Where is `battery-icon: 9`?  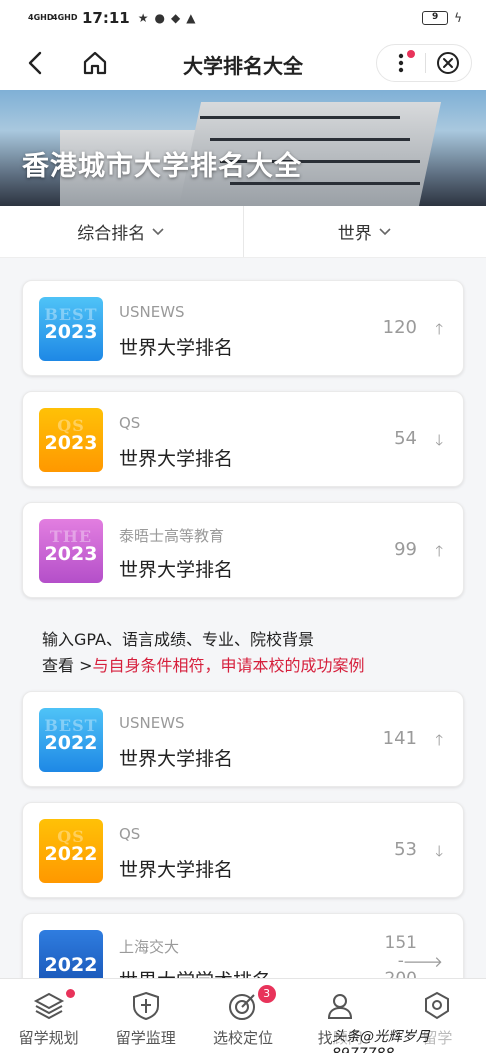
battery-icon: 9 is located at coordinates (435, 18).